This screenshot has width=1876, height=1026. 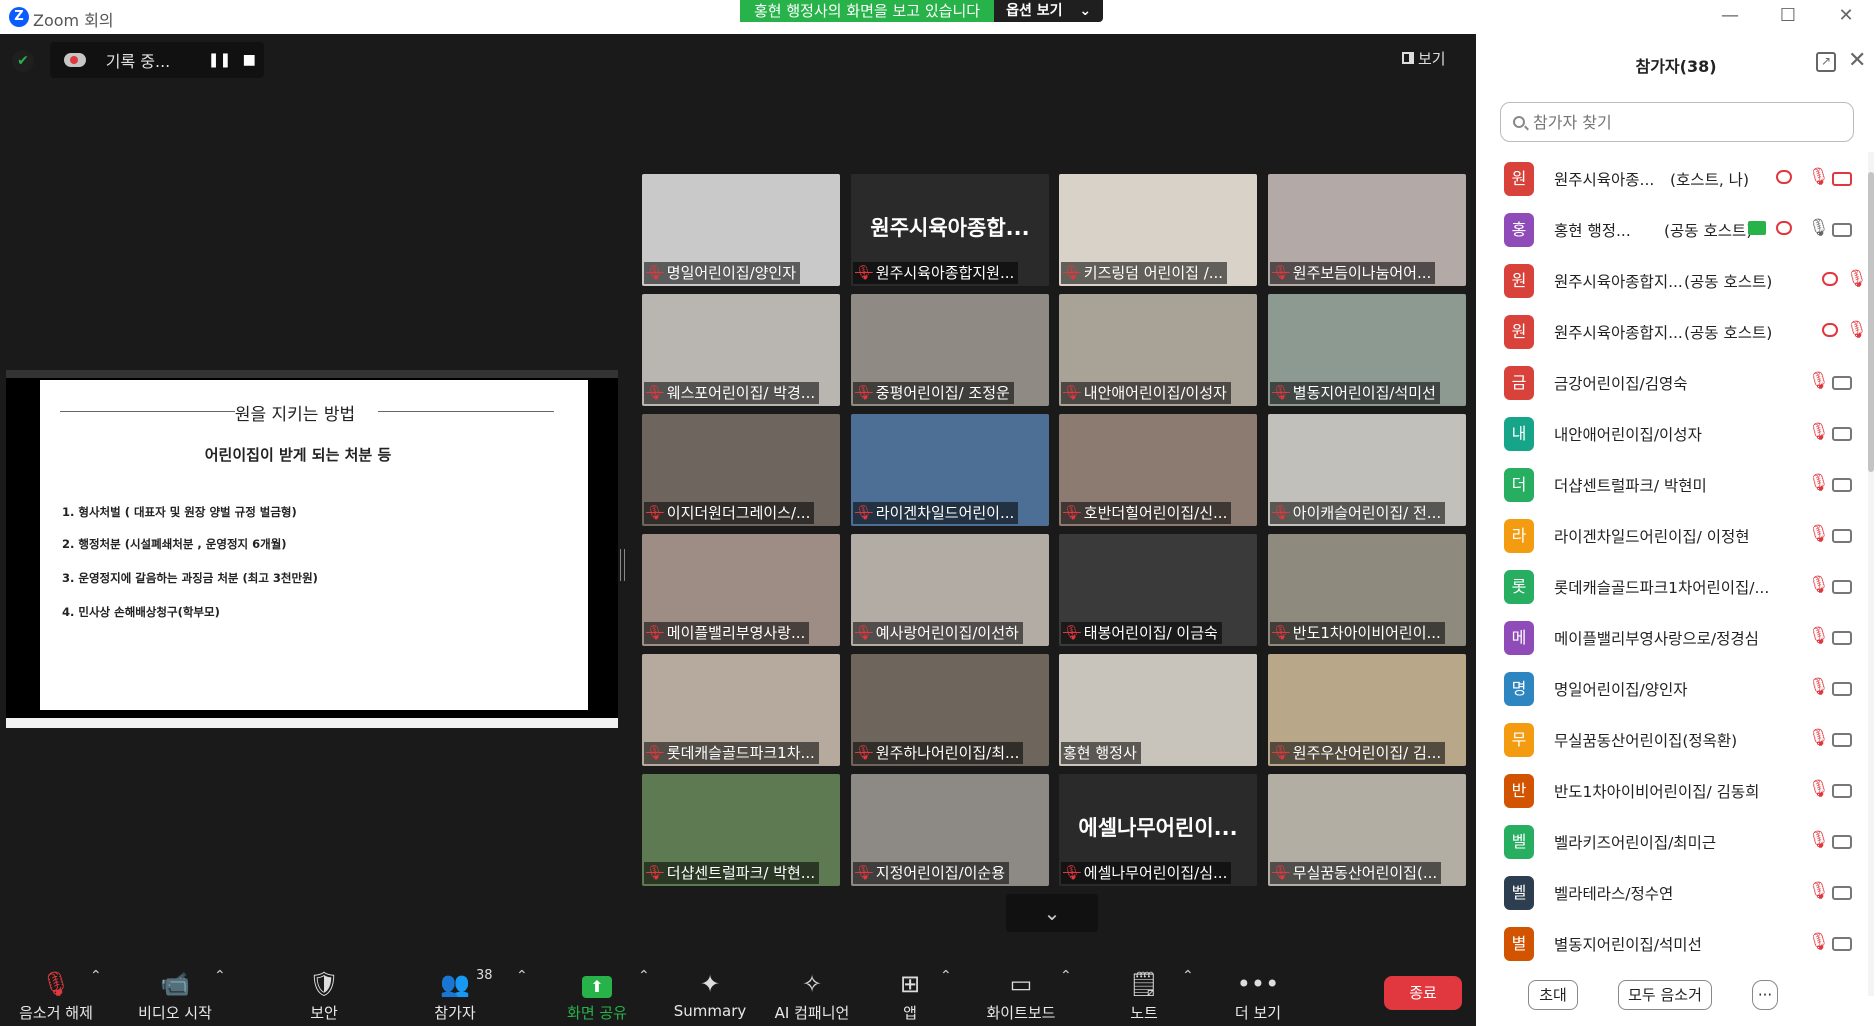 What do you see at coordinates (324, 990) in the screenshot?
I see `security-button: 🛡 보안` at bounding box center [324, 990].